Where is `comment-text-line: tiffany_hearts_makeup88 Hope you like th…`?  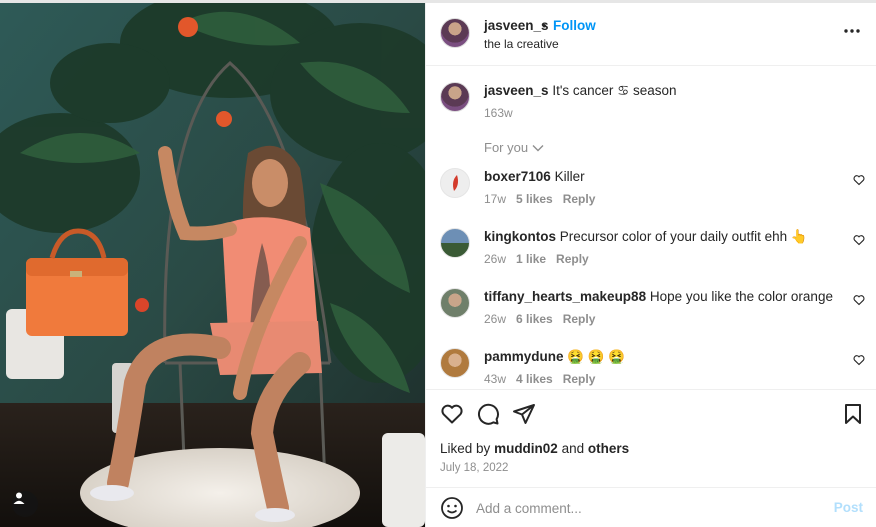 comment-text-line: tiffany_hearts_makeup88 Hope you like th… is located at coordinates (658, 296).